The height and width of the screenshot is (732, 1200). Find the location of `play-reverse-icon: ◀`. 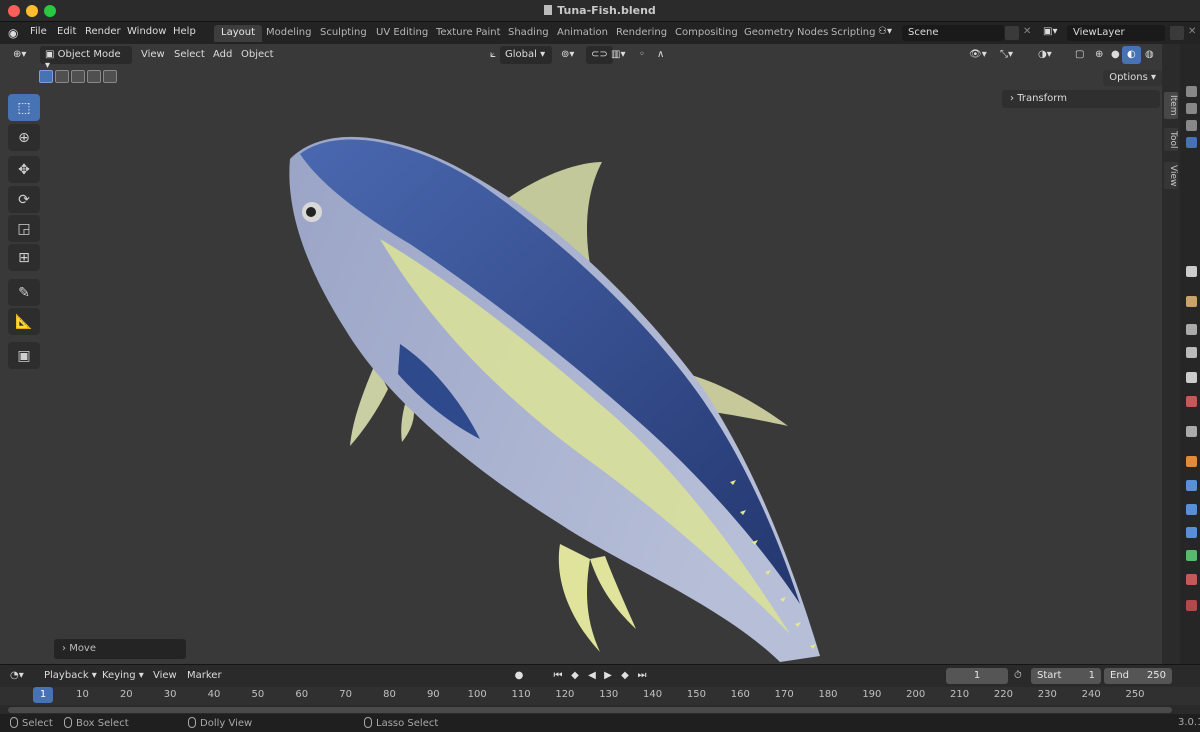

play-reverse-icon: ◀ is located at coordinates (592, 676).